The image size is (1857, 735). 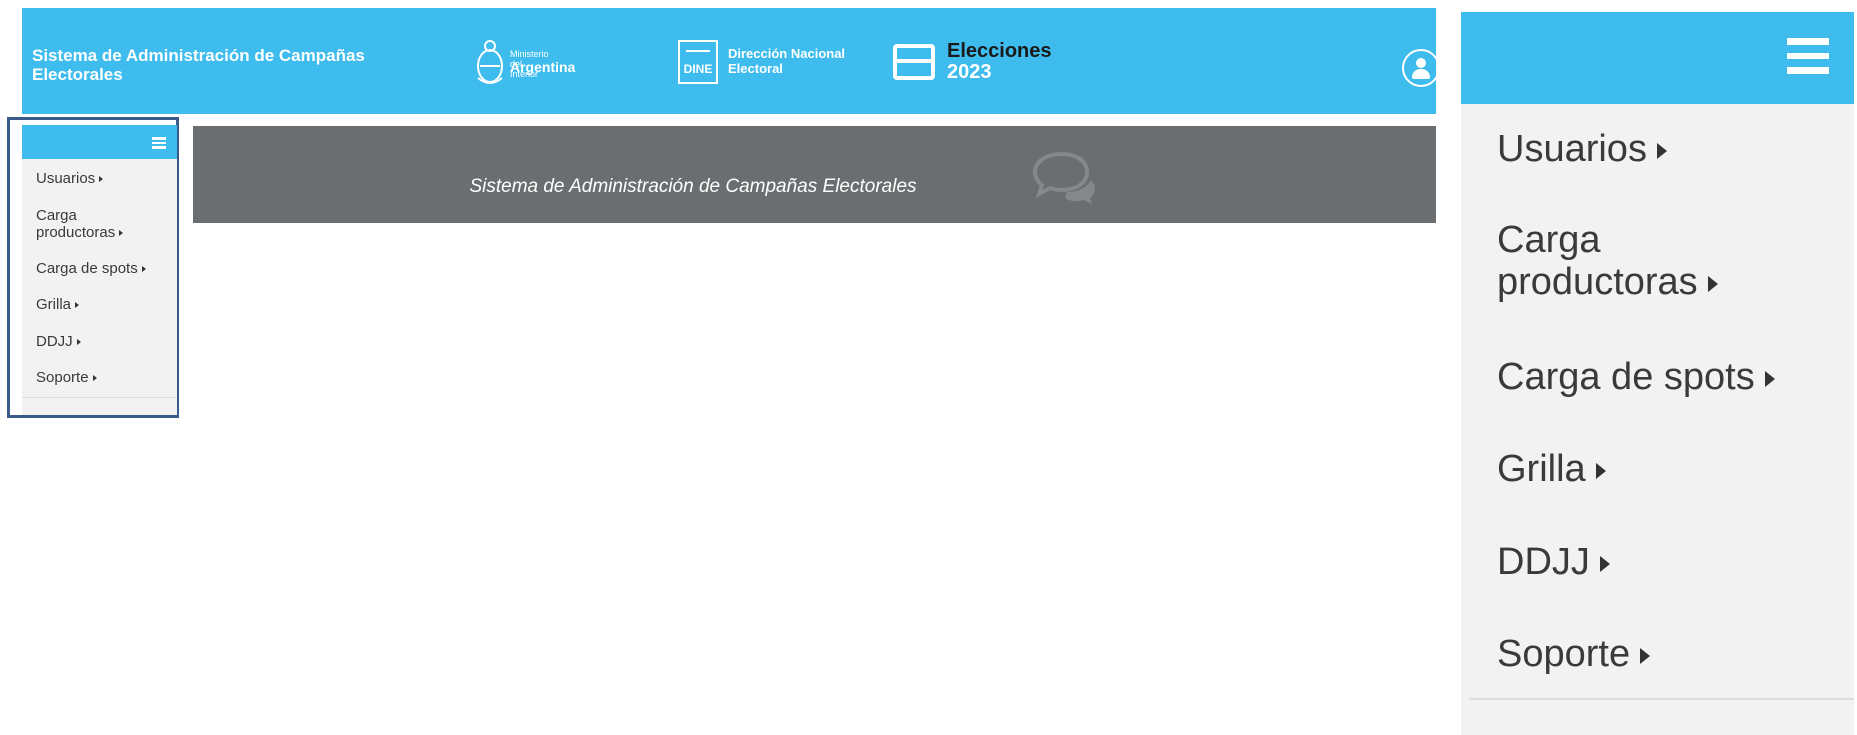 What do you see at coordinates (1421, 68) in the screenshot?
I see `user-icon` at bounding box center [1421, 68].